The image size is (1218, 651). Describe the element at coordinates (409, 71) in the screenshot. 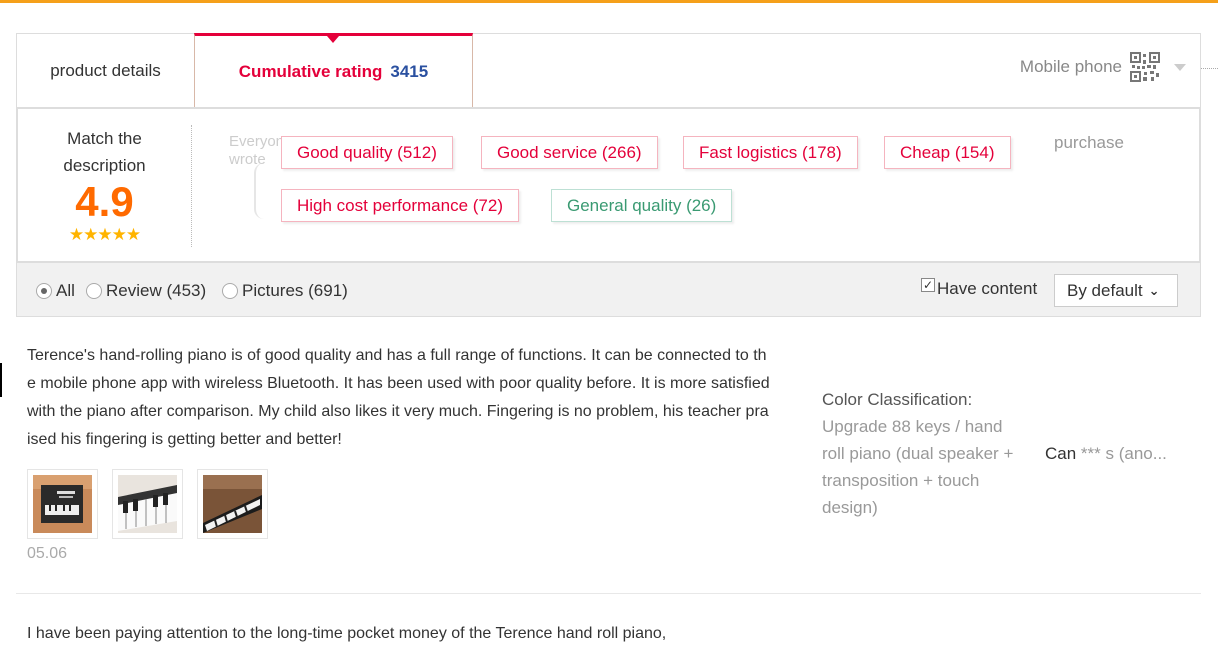

I see `tab-rating-count: 3415` at that location.